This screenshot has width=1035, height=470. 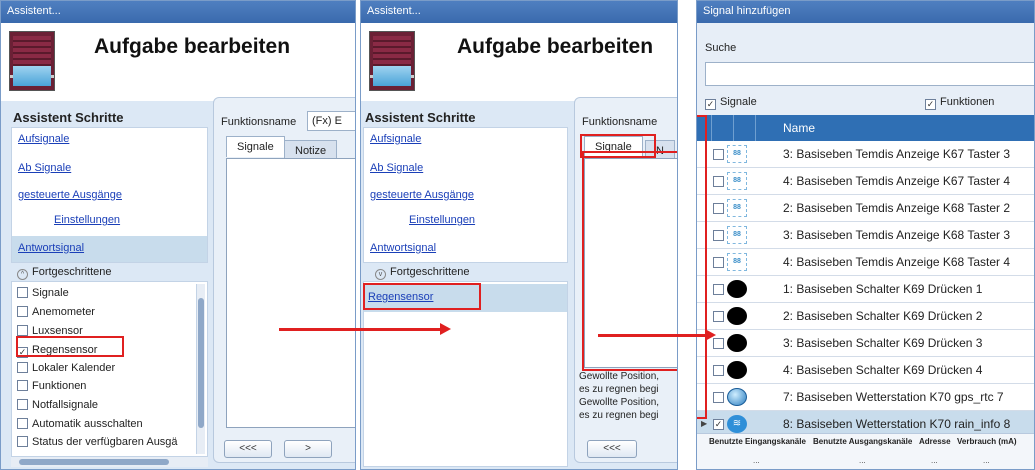 I want to click on footer-header-verbrauch: Verbrauch (mA), so click(x=987, y=441).